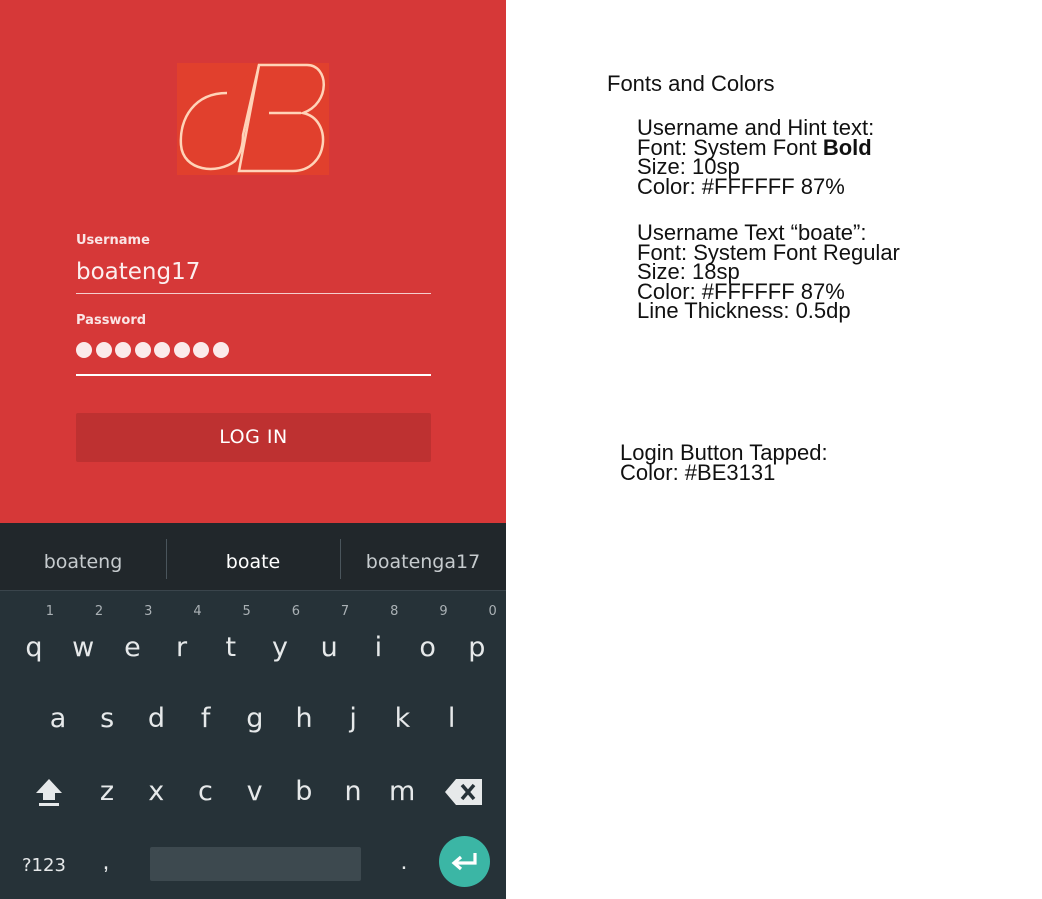 This screenshot has width=1042, height=899. Describe the element at coordinates (113, 240) in the screenshot. I see `username-label: Username` at that location.